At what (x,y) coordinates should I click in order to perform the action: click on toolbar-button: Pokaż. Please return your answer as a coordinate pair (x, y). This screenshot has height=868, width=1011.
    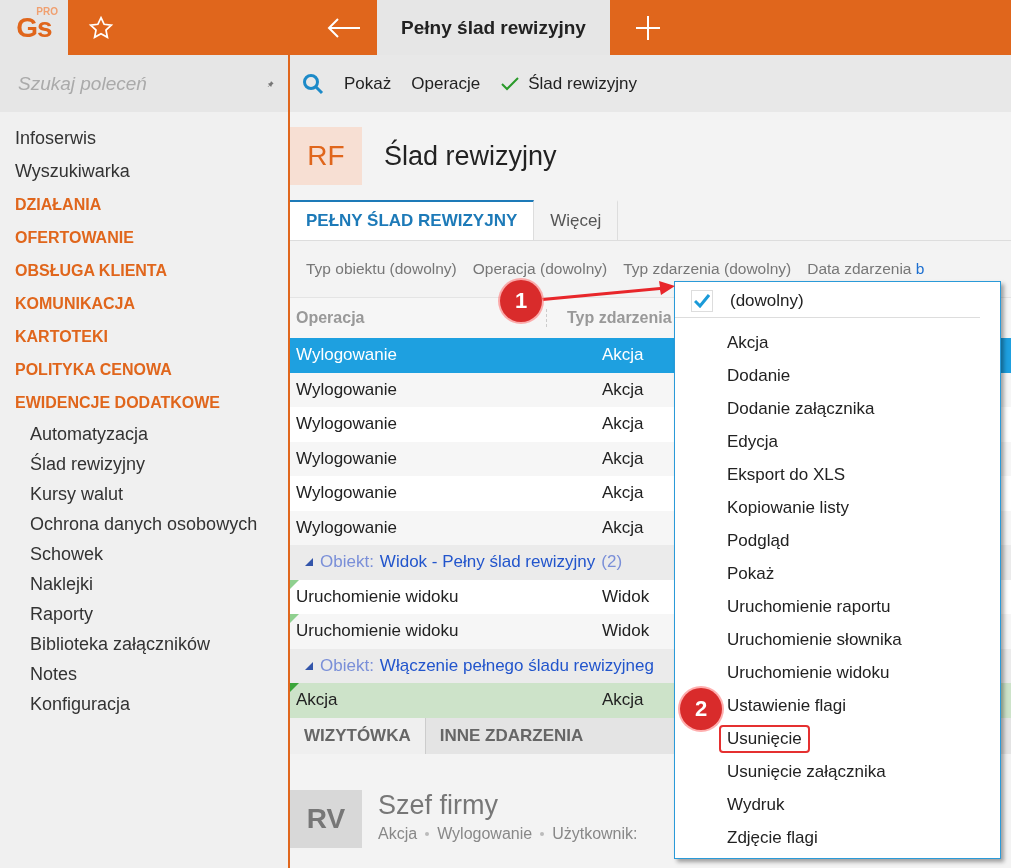
    Looking at the image, I should click on (347, 83).